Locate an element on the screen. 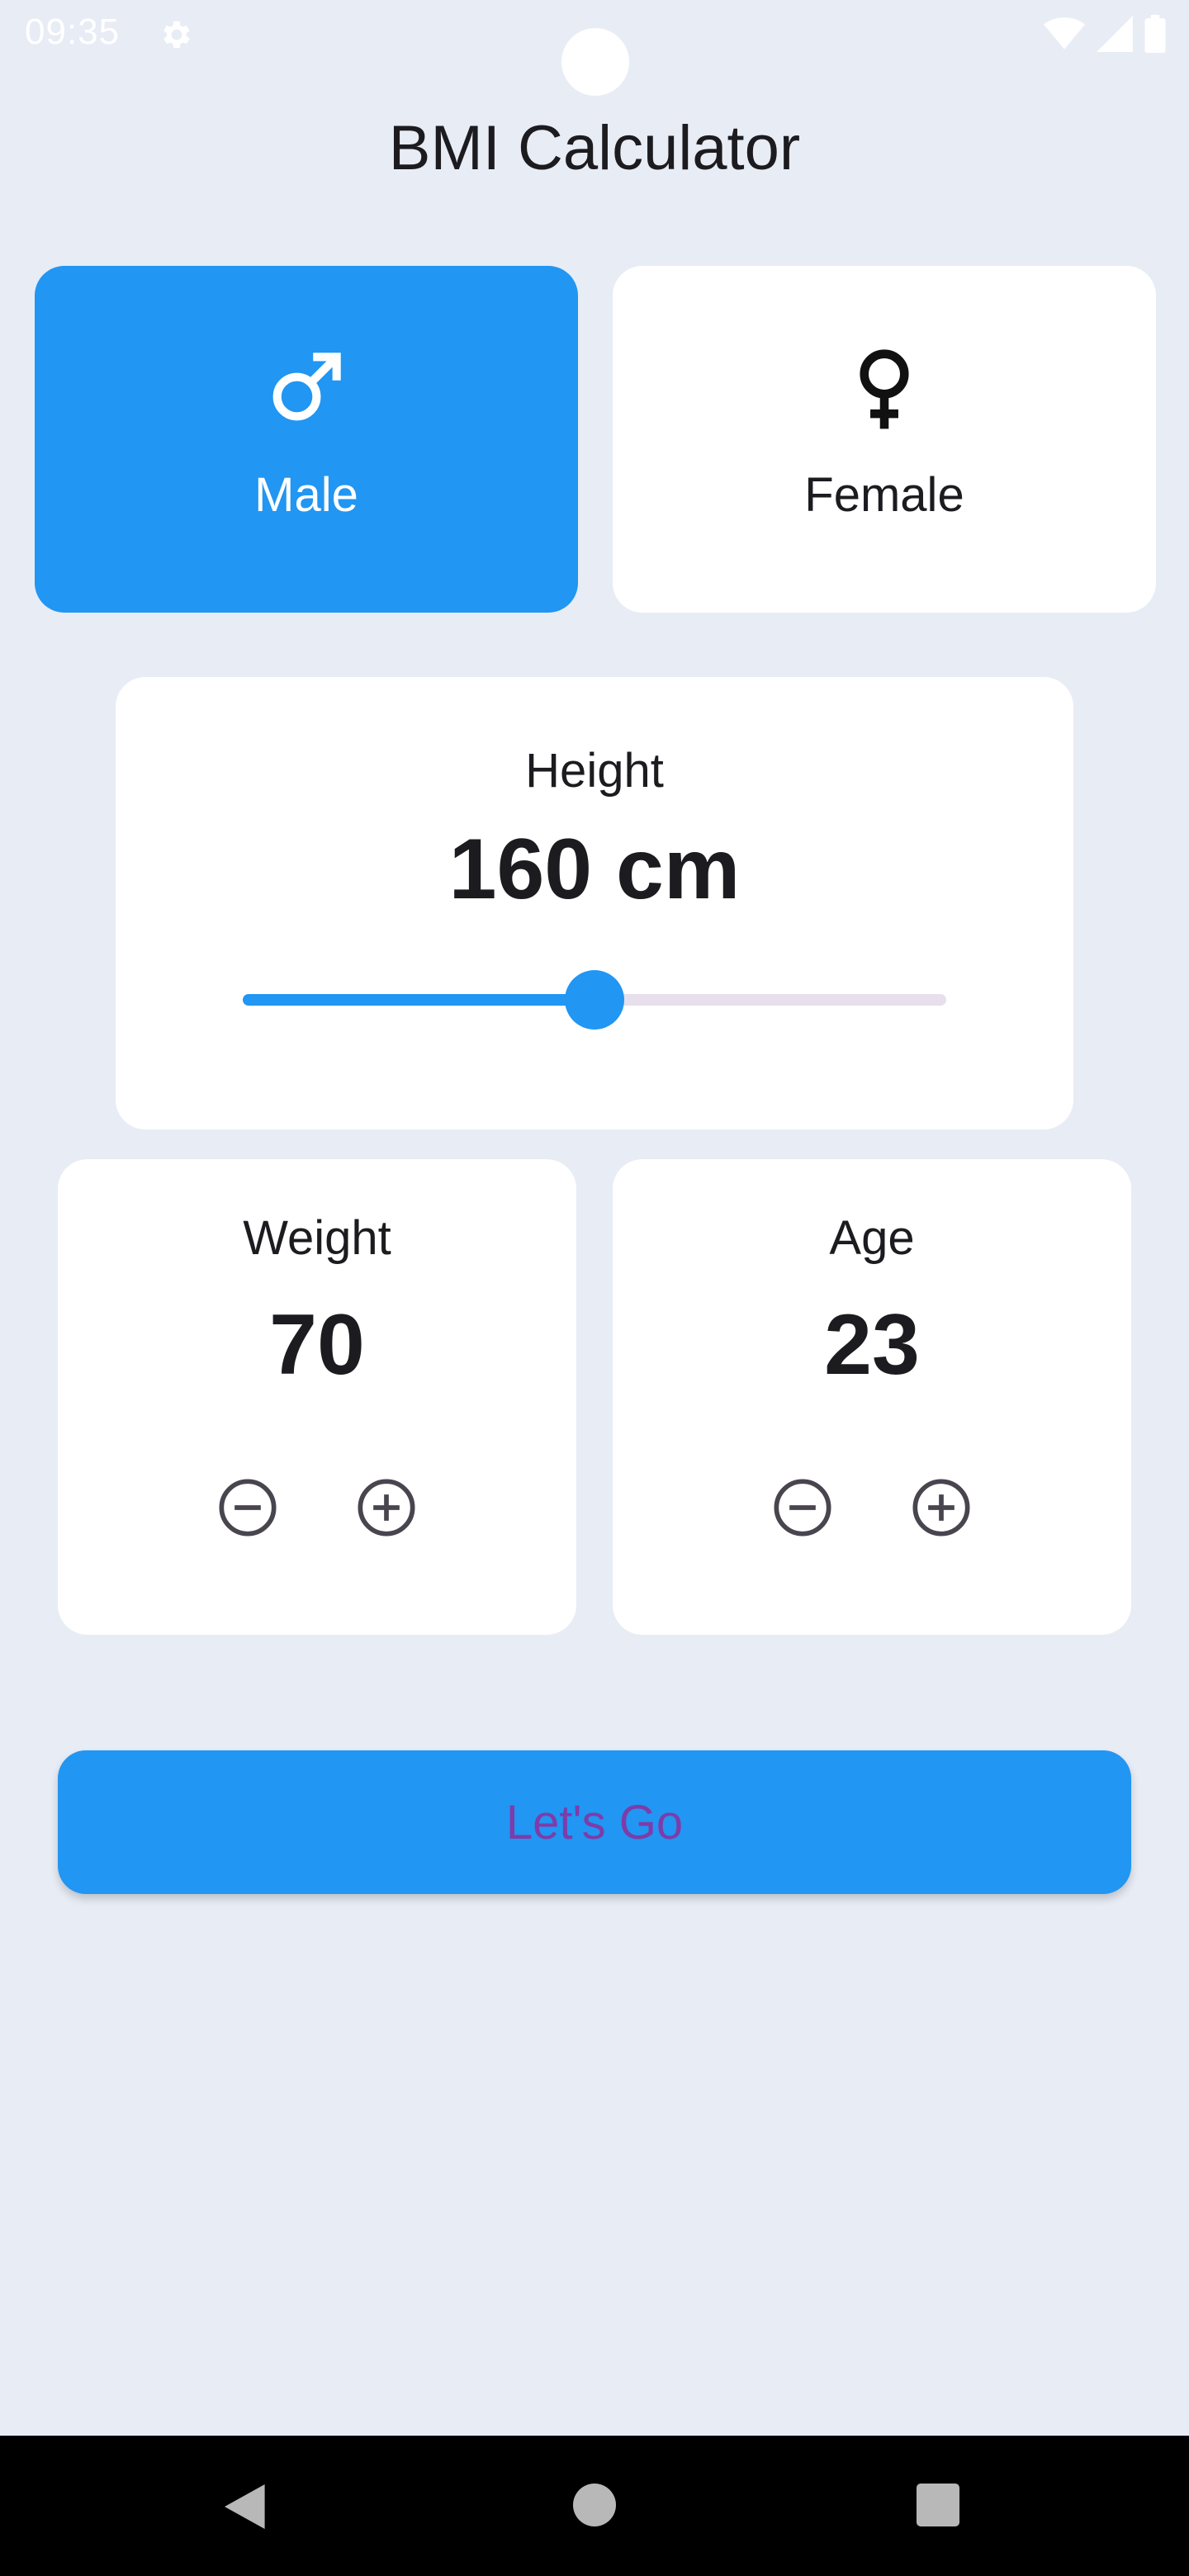  height-card: Height 160 cm is located at coordinates (594, 903).